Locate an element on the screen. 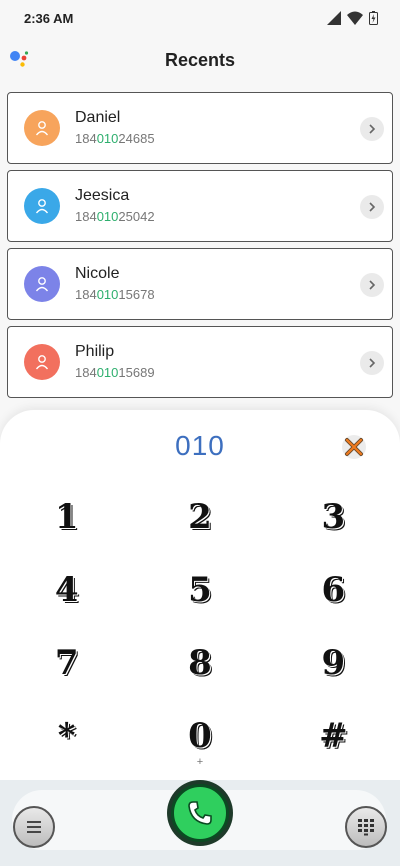 The image size is (400, 866). contact-number: 18401015689 is located at coordinates (115, 373).